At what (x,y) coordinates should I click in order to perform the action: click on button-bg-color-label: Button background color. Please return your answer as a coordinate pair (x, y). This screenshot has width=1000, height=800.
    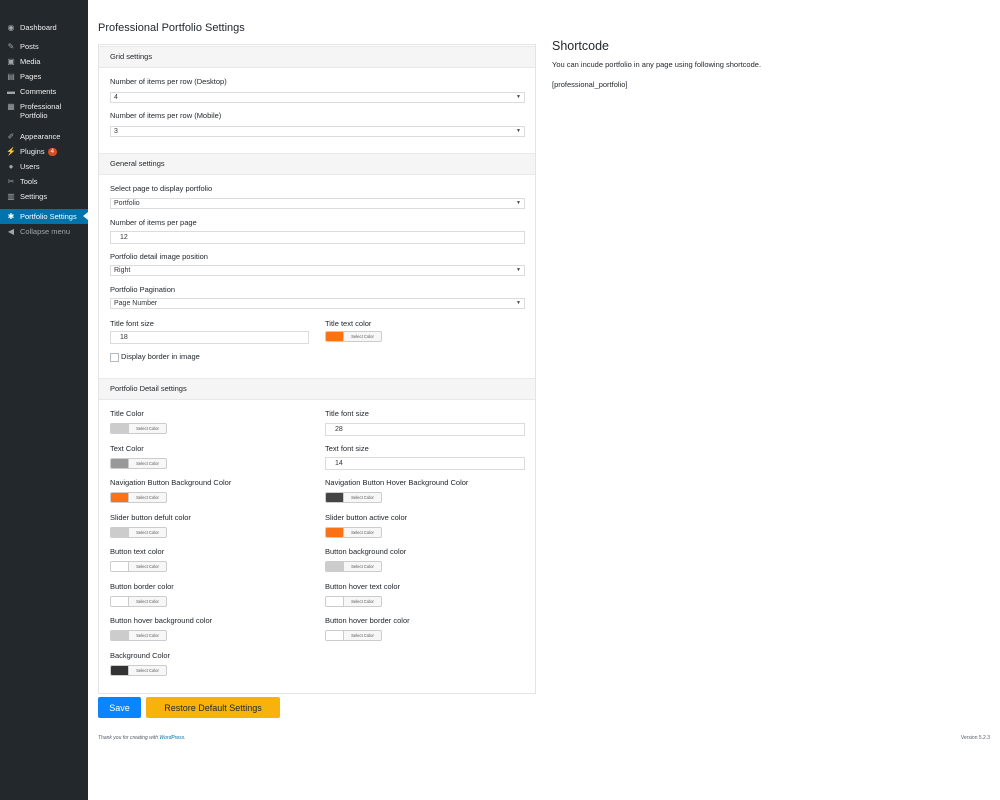
    Looking at the image, I should click on (366, 551).